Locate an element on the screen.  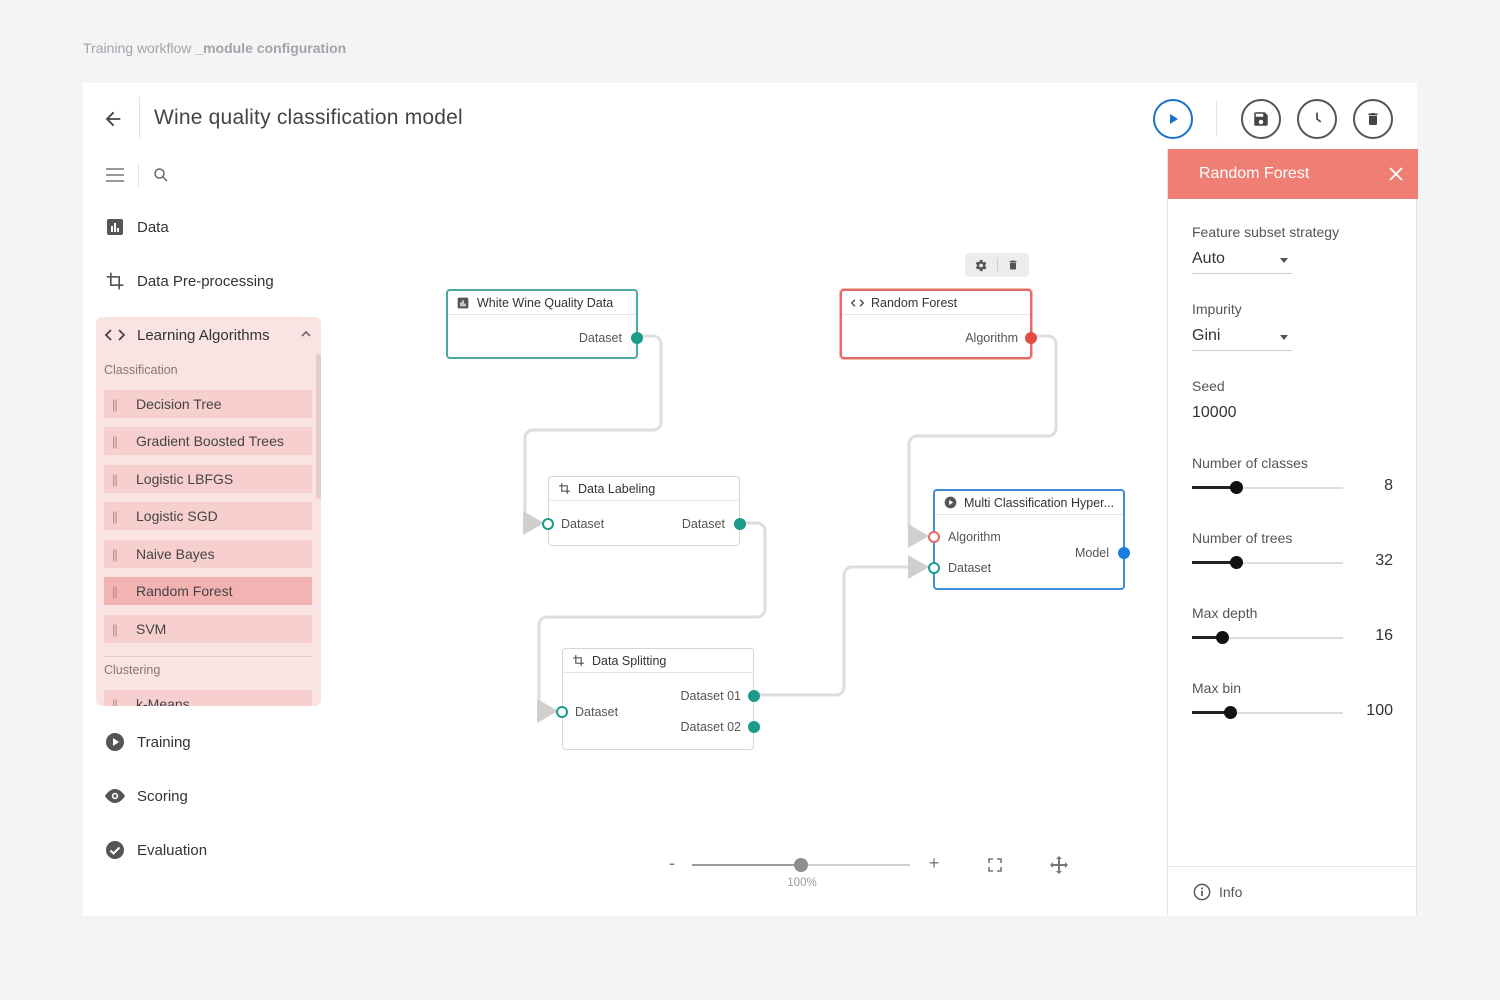
algorithm-item-decision-tree: || Decision Tree is located at coordinates (208, 404).